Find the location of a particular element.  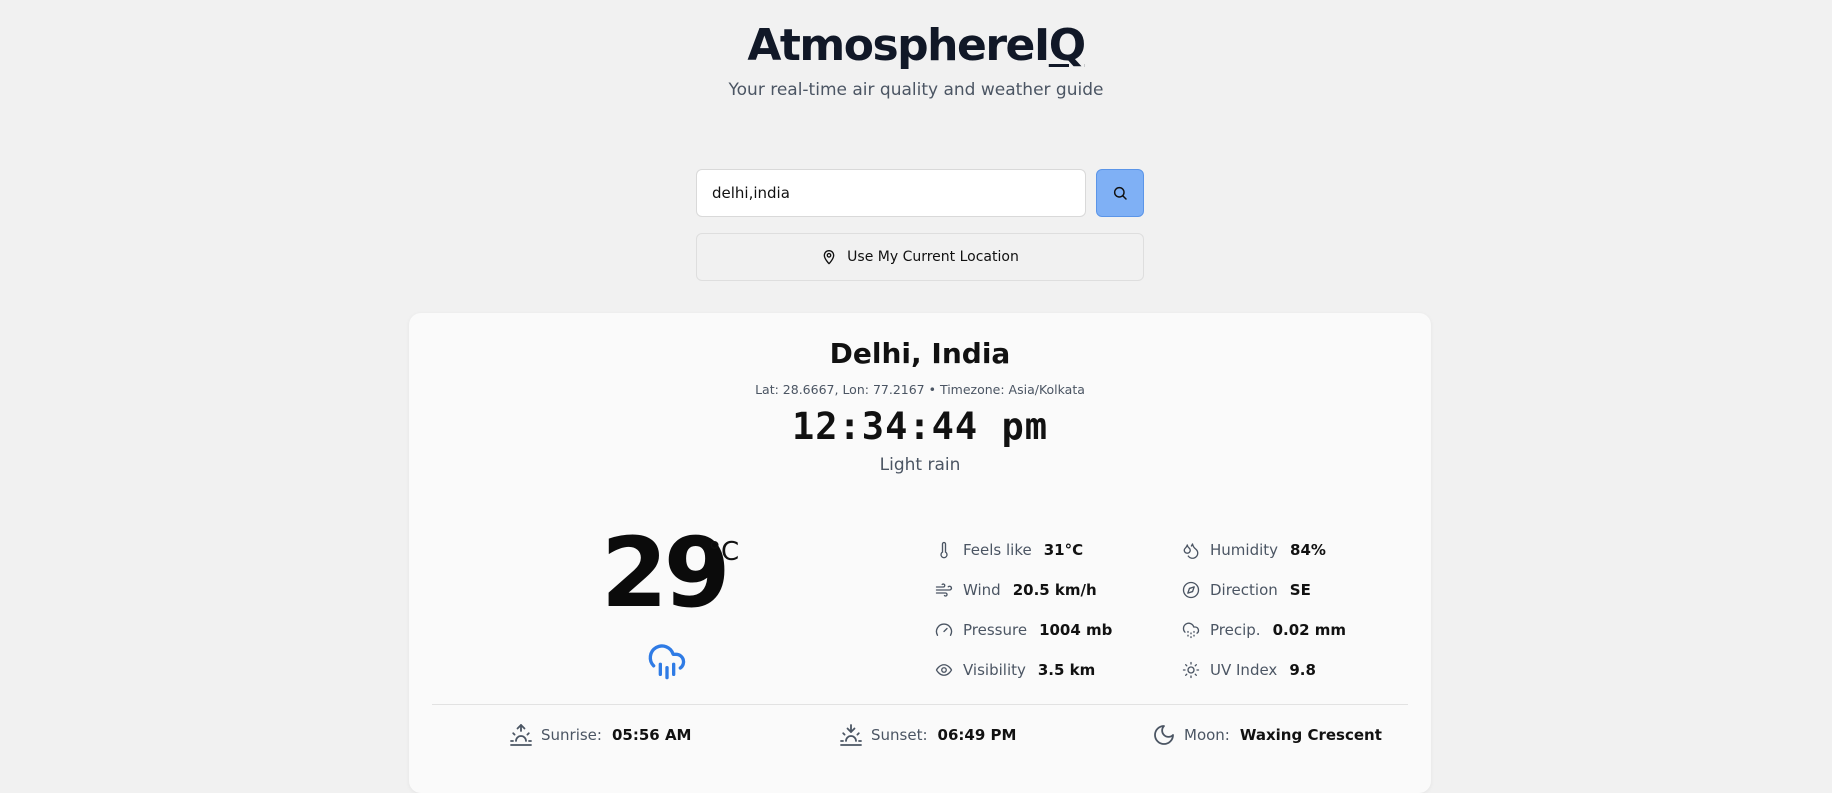

app-title: AtmosphereIQ is located at coordinates (916, 46).